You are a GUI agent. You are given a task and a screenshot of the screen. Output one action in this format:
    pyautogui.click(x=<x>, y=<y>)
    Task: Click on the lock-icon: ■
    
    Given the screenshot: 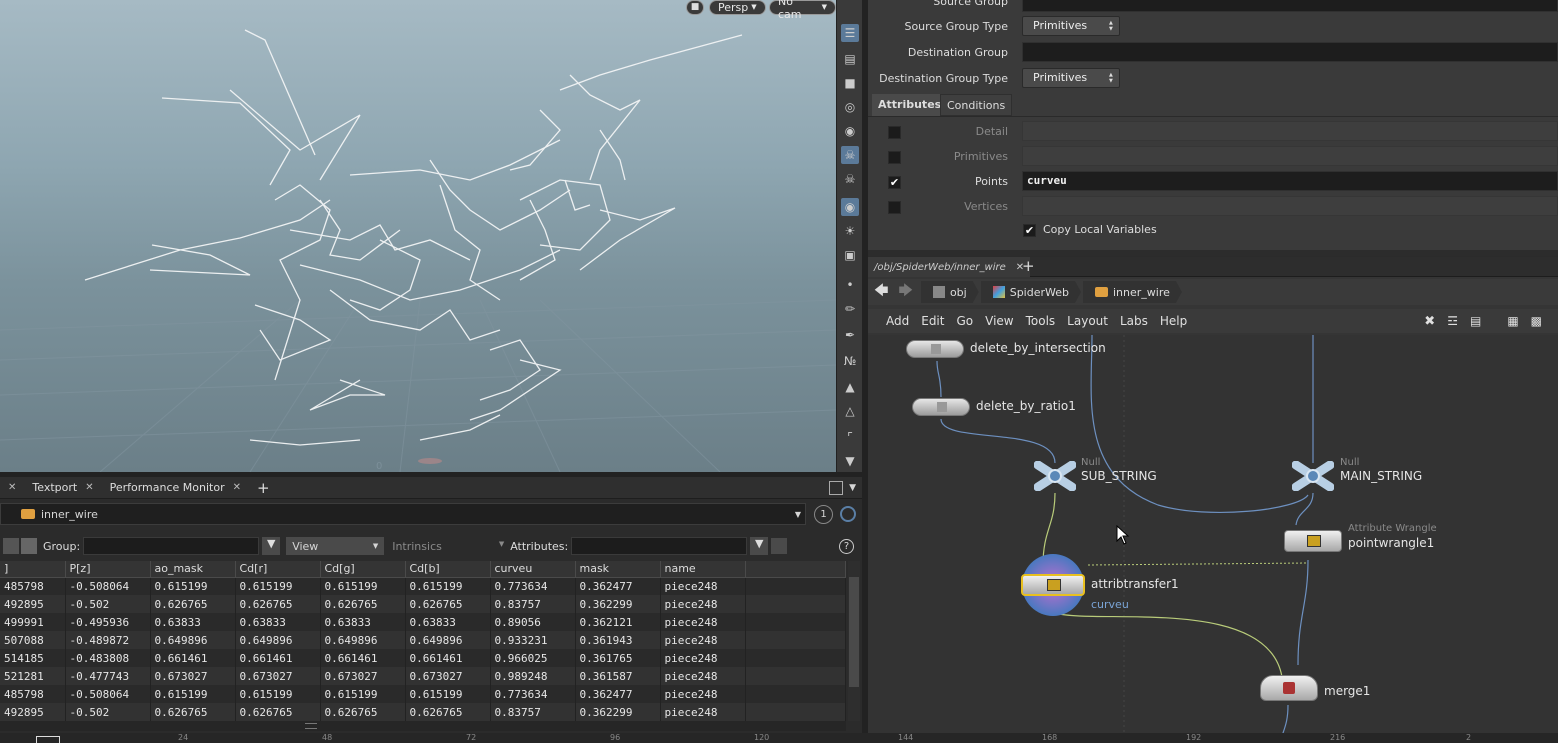 What is the action you would take?
    pyautogui.click(x=695, y=7)
    